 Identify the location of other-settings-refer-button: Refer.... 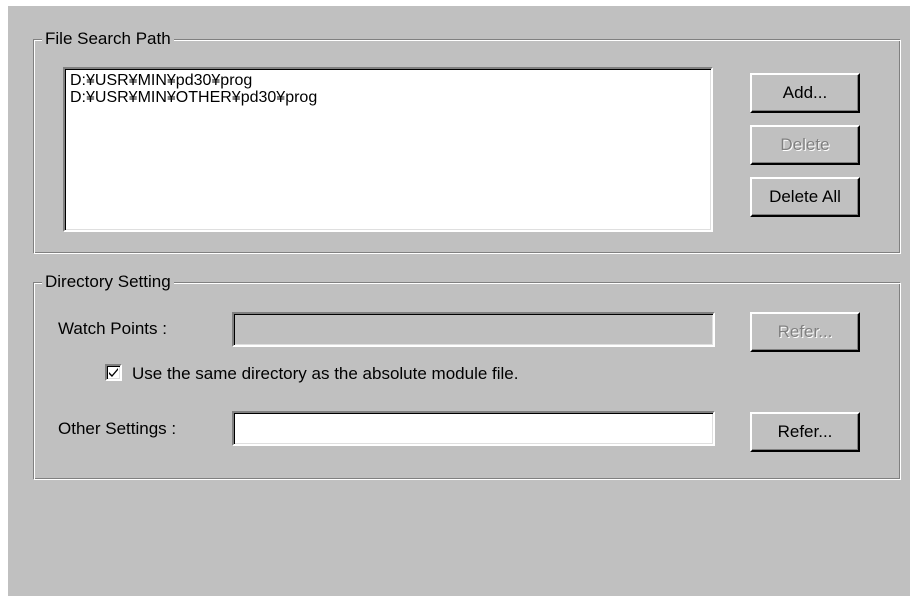
(805, 432).